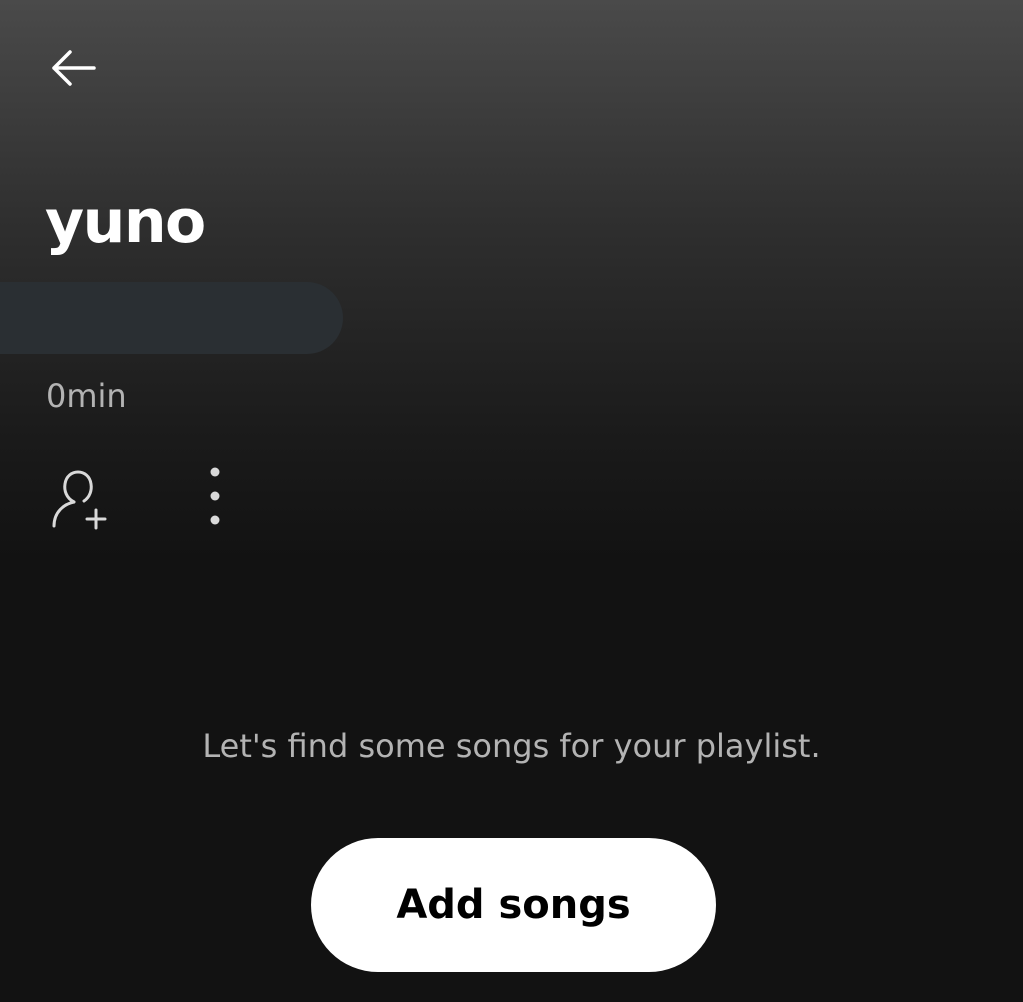  What do you see at coordinates (513, 905) in the screenshot?
I see `add-songs-button: Add songs` at bounding box center [513, 905].